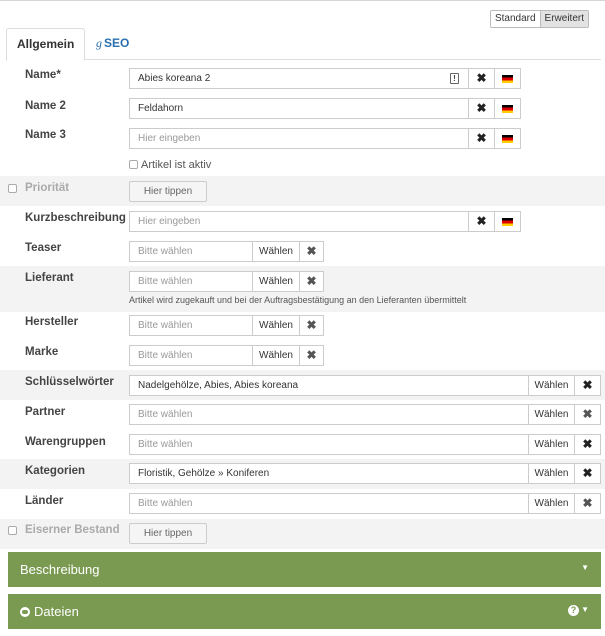  Describe the element at coordinates (573, 610) in the screenshot. I see `help-icon: ?` at that location.